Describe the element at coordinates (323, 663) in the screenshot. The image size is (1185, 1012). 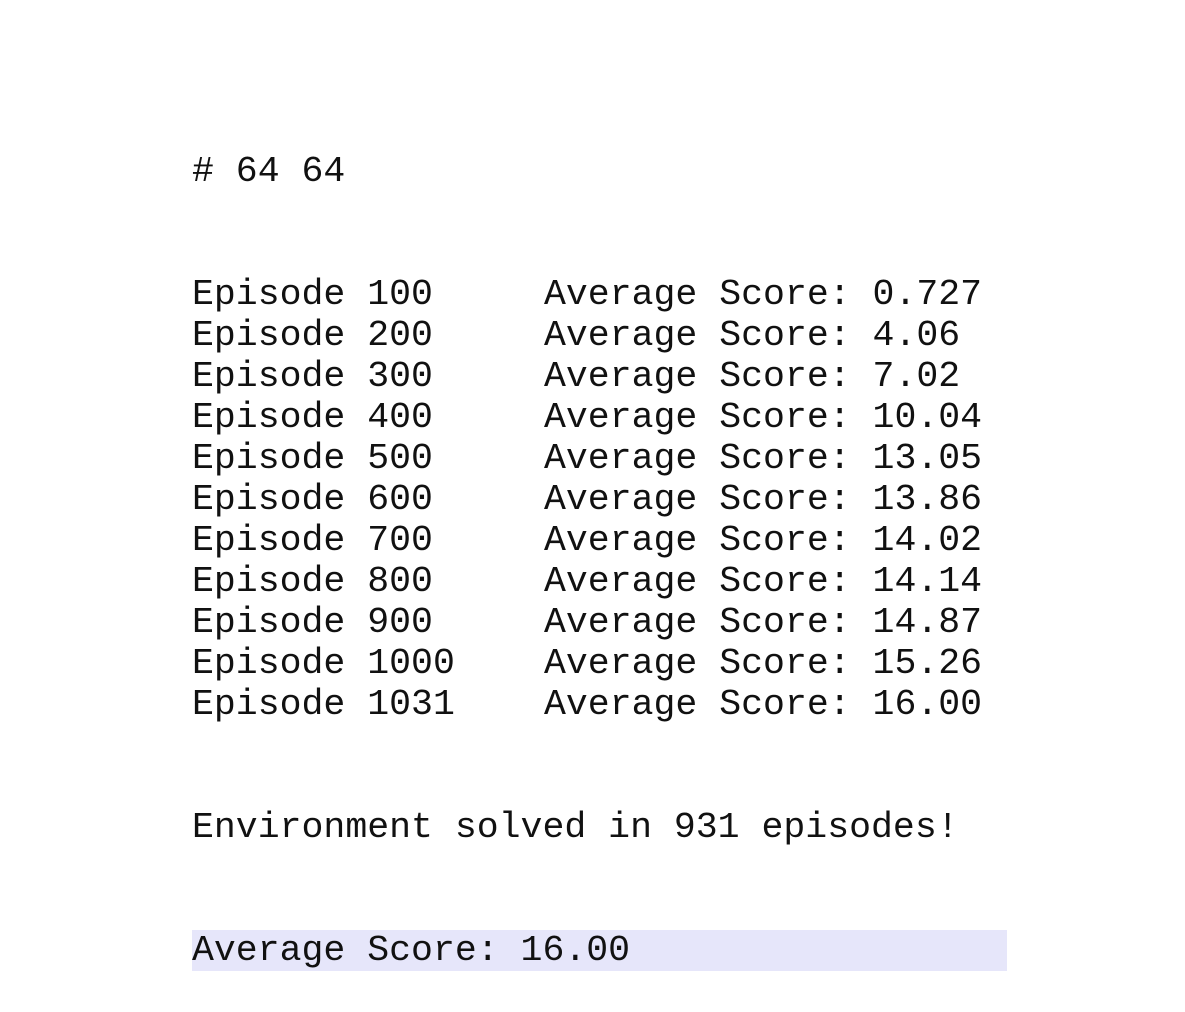
I see `episode-label: Episode 1000` at that location.